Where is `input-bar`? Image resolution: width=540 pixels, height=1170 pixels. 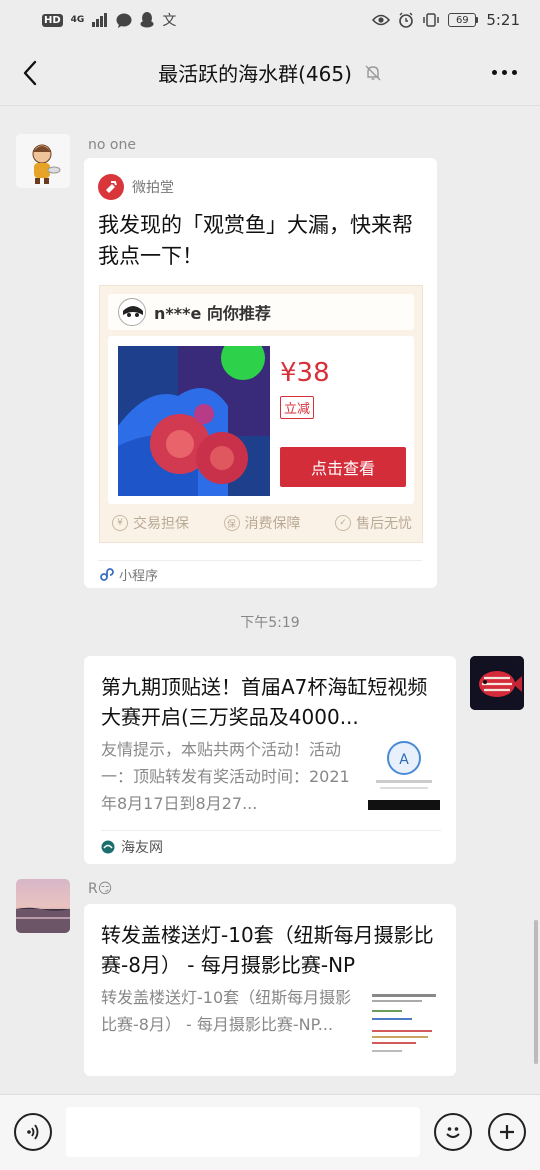 input-bar is located at coordinates (270, 1132).